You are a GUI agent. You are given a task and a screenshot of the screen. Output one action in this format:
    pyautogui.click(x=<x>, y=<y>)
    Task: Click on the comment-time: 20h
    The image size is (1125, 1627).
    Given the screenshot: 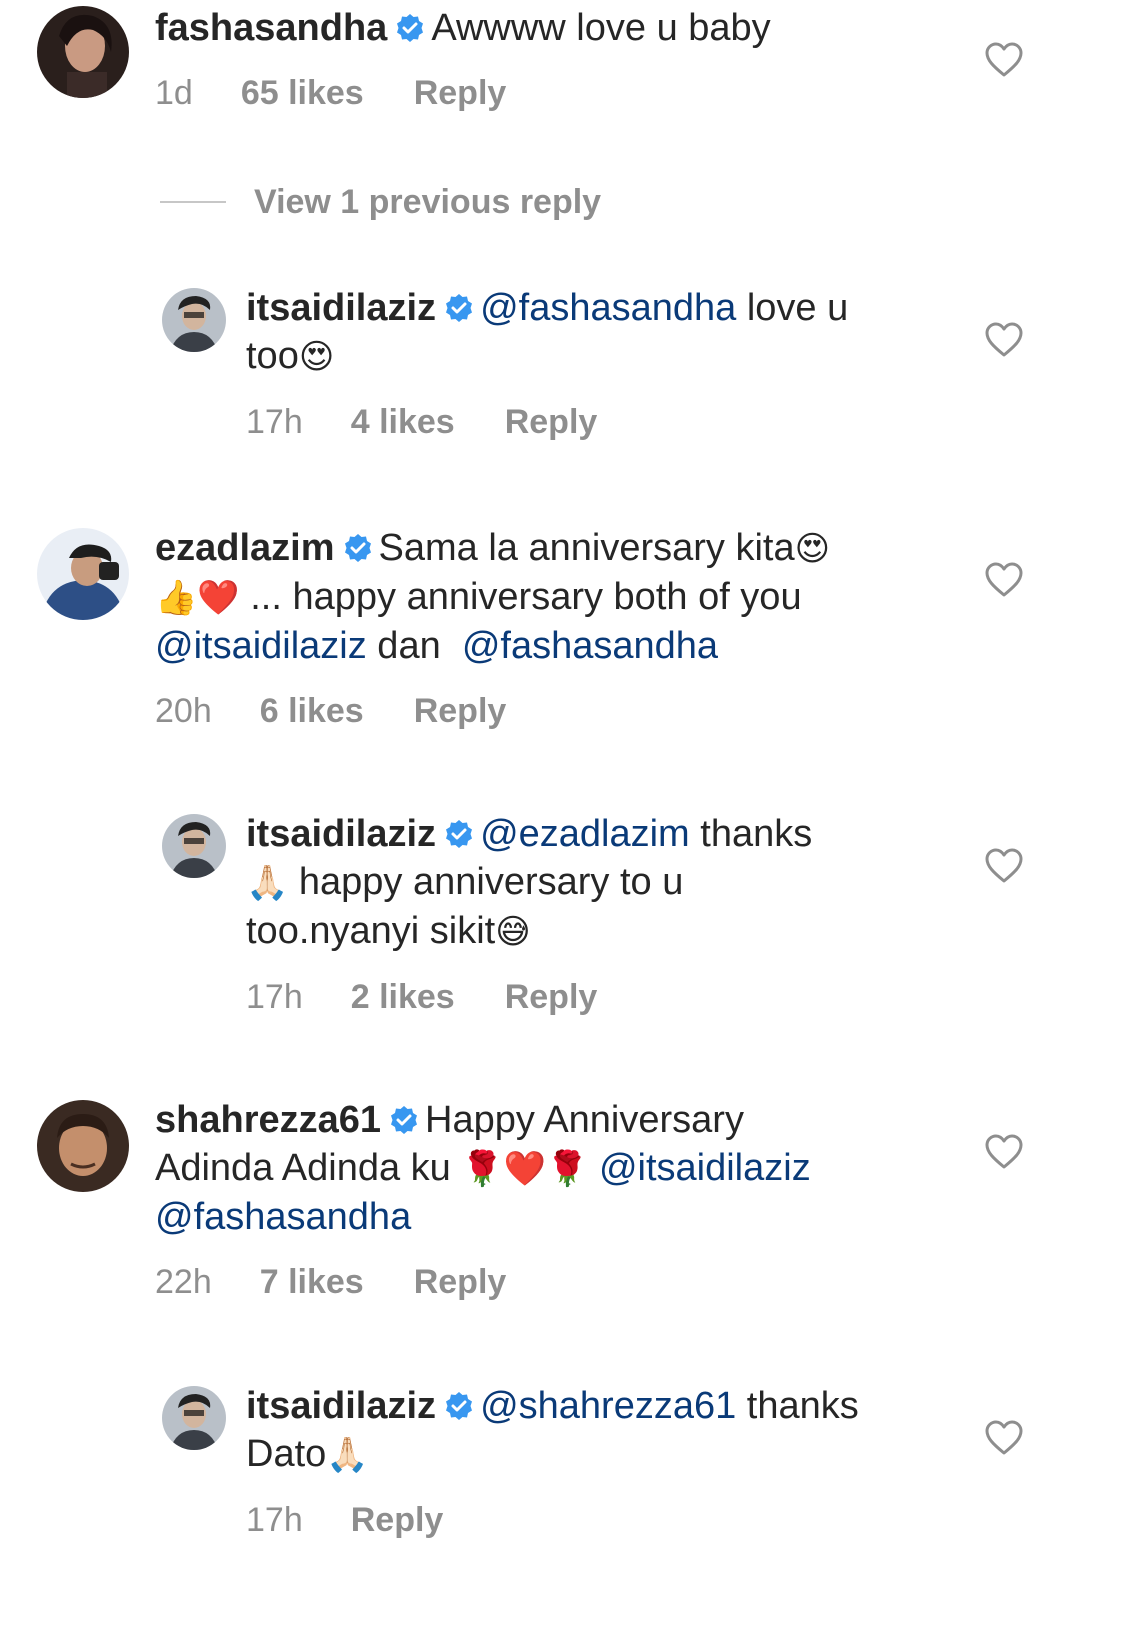 What is the action you would take?
    pyautogui.click(x=183, y=711)
    